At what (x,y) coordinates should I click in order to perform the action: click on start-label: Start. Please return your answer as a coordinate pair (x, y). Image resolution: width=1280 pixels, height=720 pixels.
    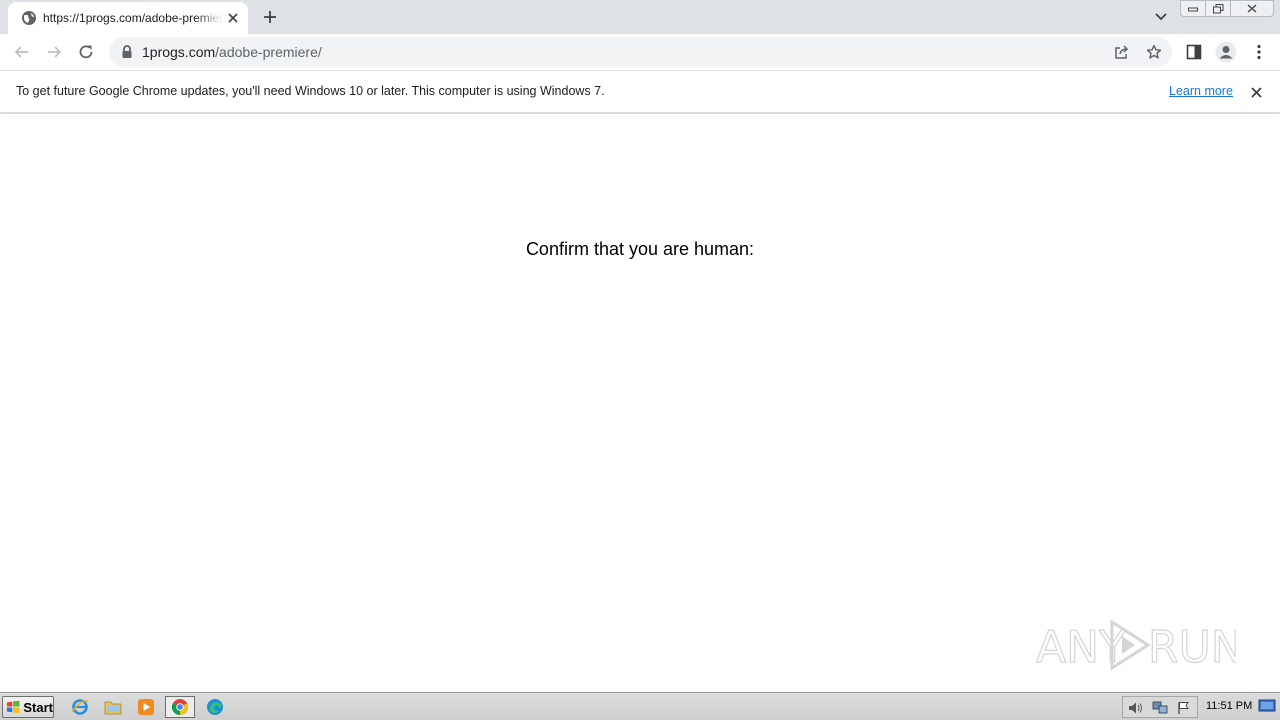
    Looking at the image, I should click on (38, 707).